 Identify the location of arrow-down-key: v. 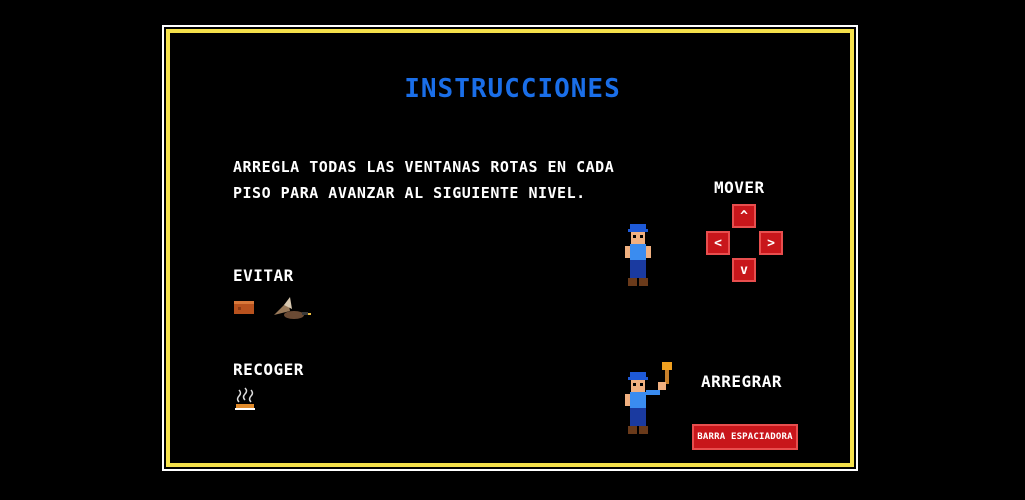
(744, 270).